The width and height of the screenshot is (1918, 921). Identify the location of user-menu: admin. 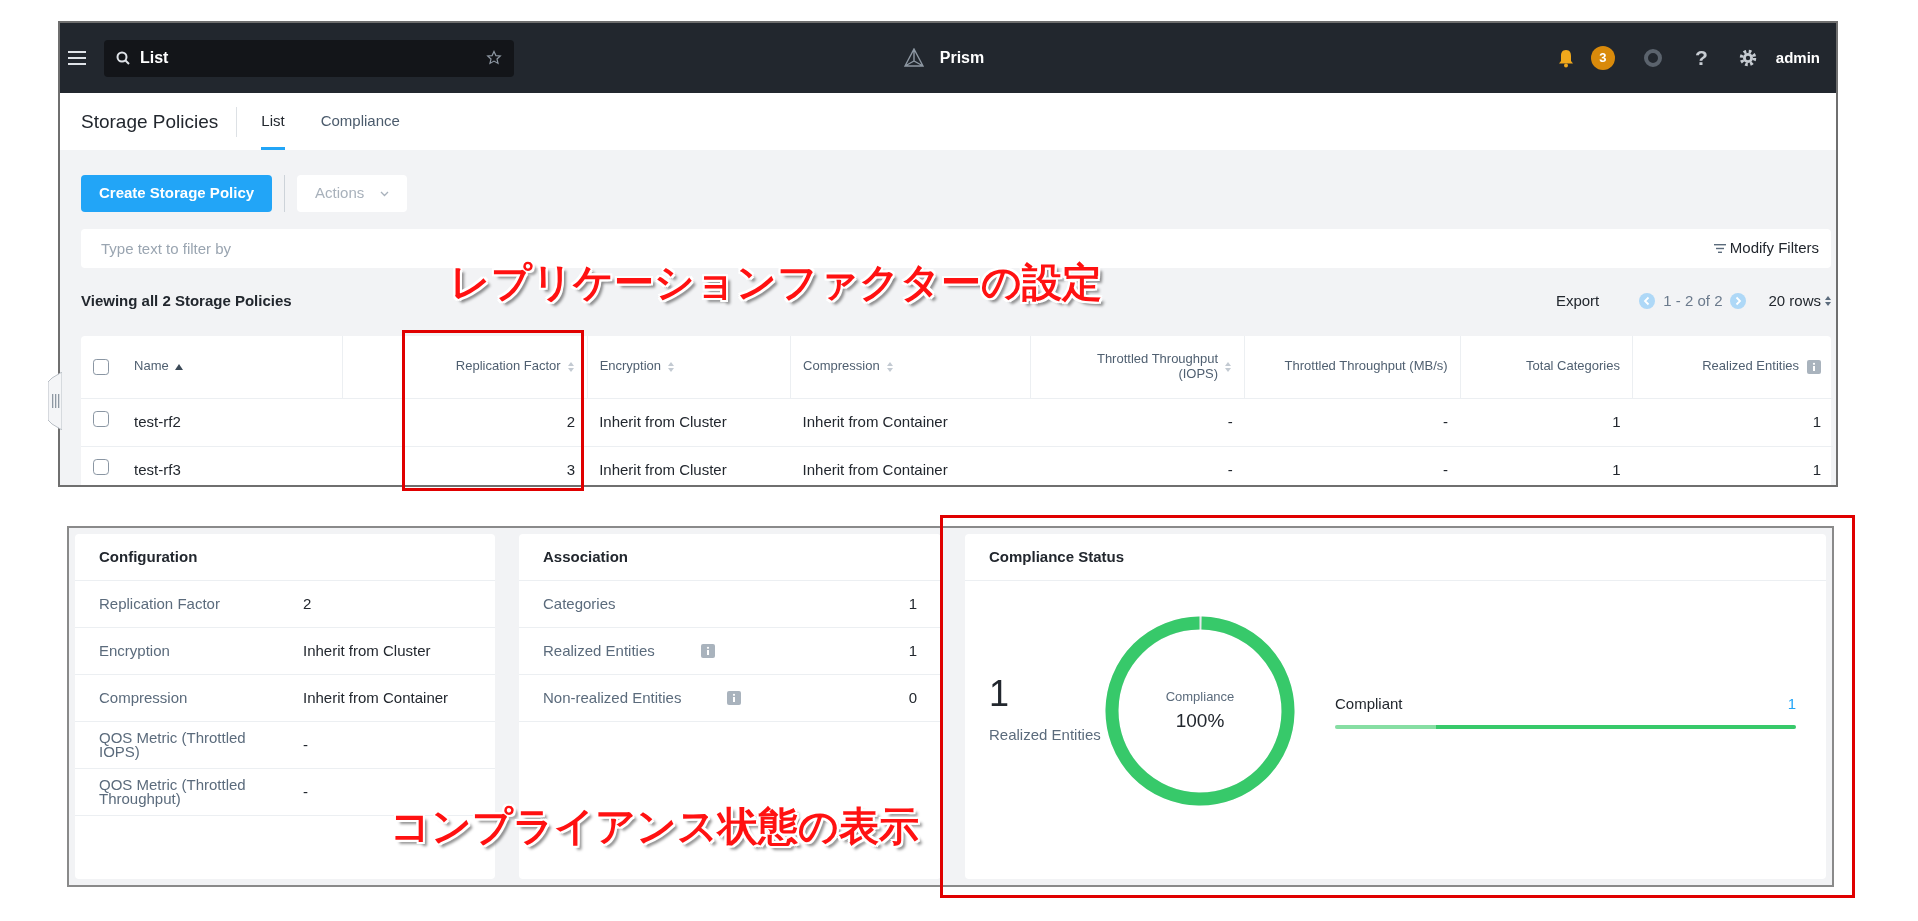
(1797, 58).